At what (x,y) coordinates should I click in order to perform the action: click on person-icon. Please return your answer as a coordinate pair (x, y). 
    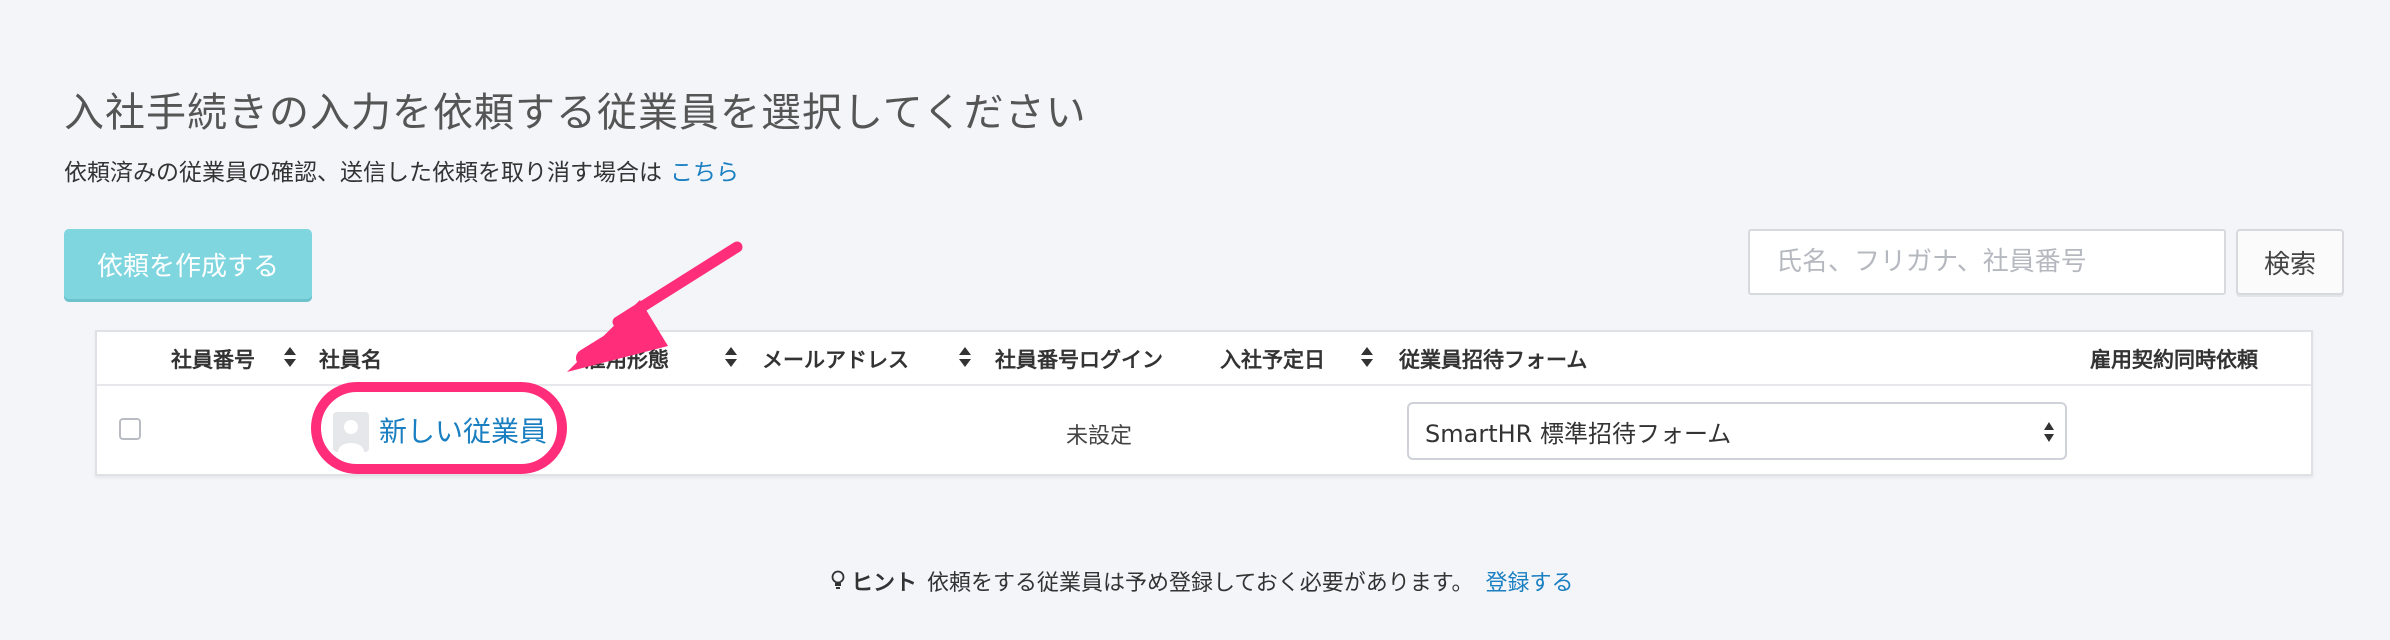
    Looking at the image, I should click on (351, 432).